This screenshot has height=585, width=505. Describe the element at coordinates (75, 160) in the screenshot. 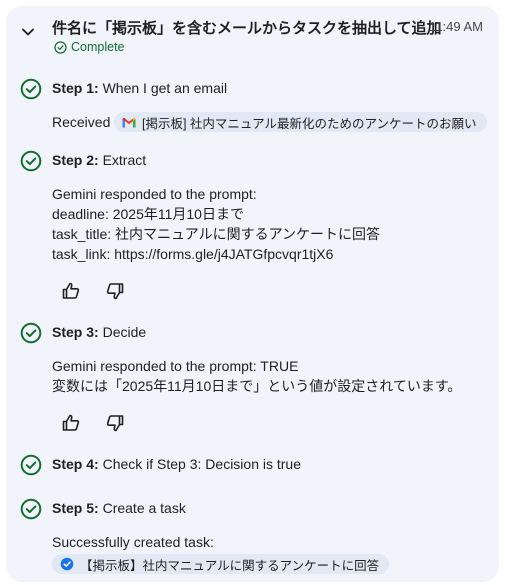

I see `step-number: Step 2:` at that location.